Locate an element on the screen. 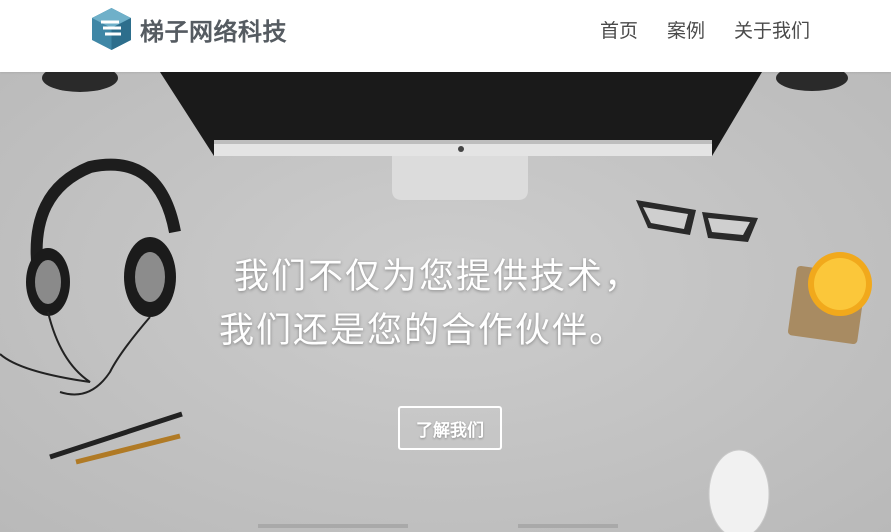  hero-line-2: 我们还是您的合作伙伴。 is located at coordinates (423, 331).